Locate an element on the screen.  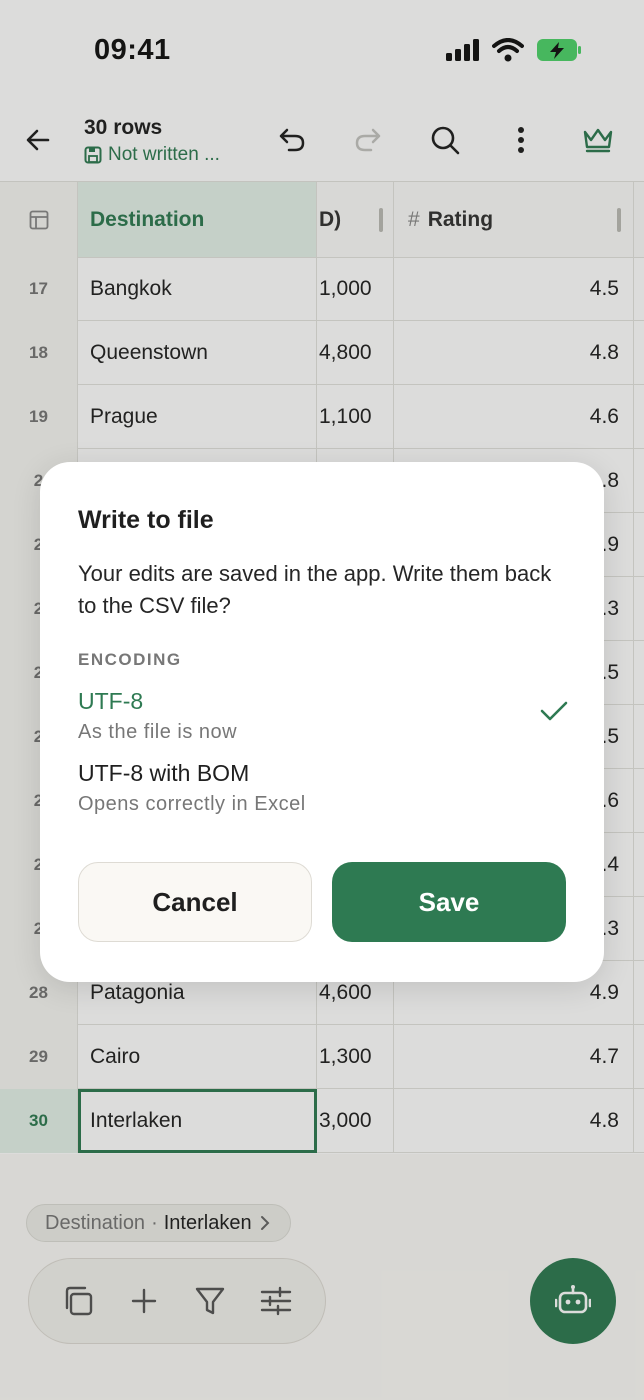
option-title: UTF-8 is located at coordinates (111, 701).